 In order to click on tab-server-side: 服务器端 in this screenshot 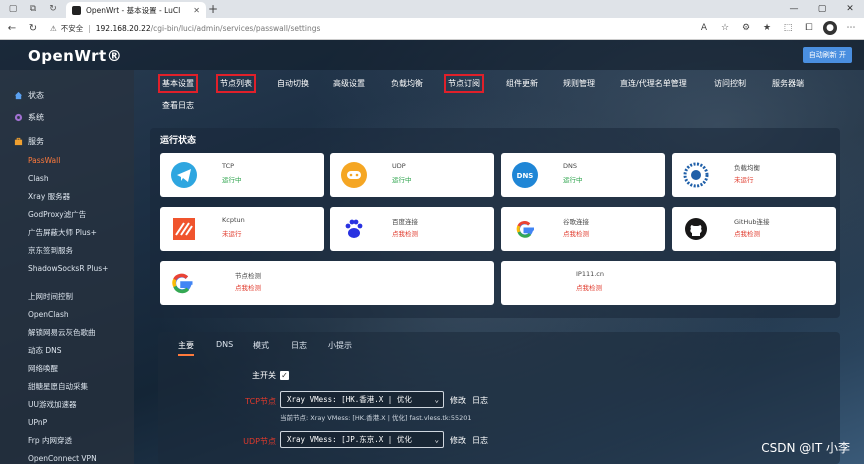, I will do `click(788, 83)`.